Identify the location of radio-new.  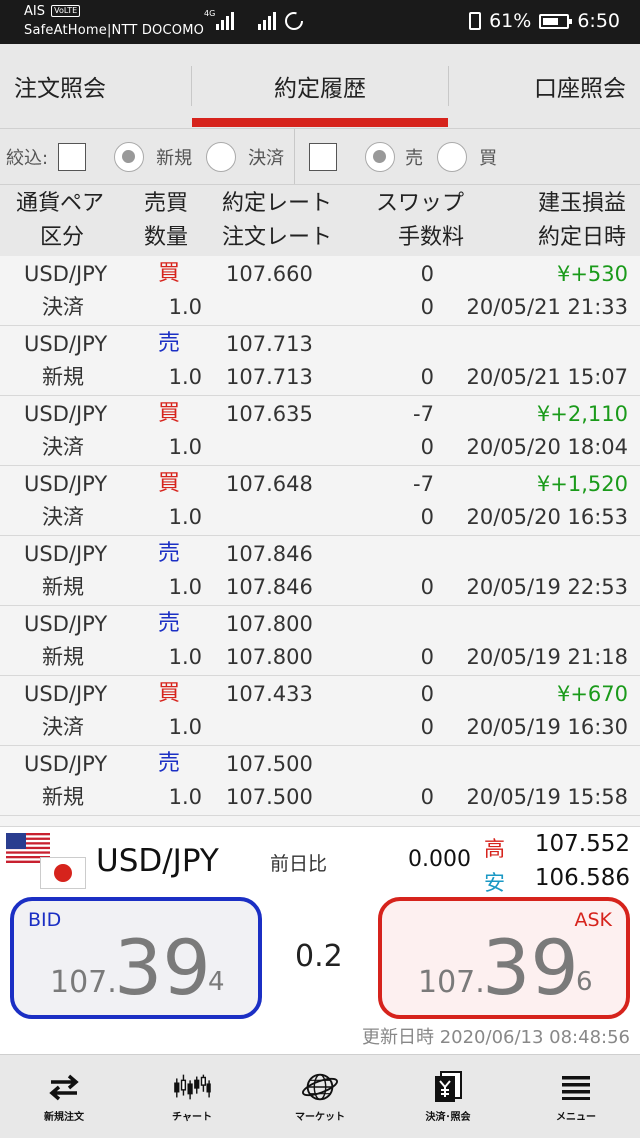
(129, 156).